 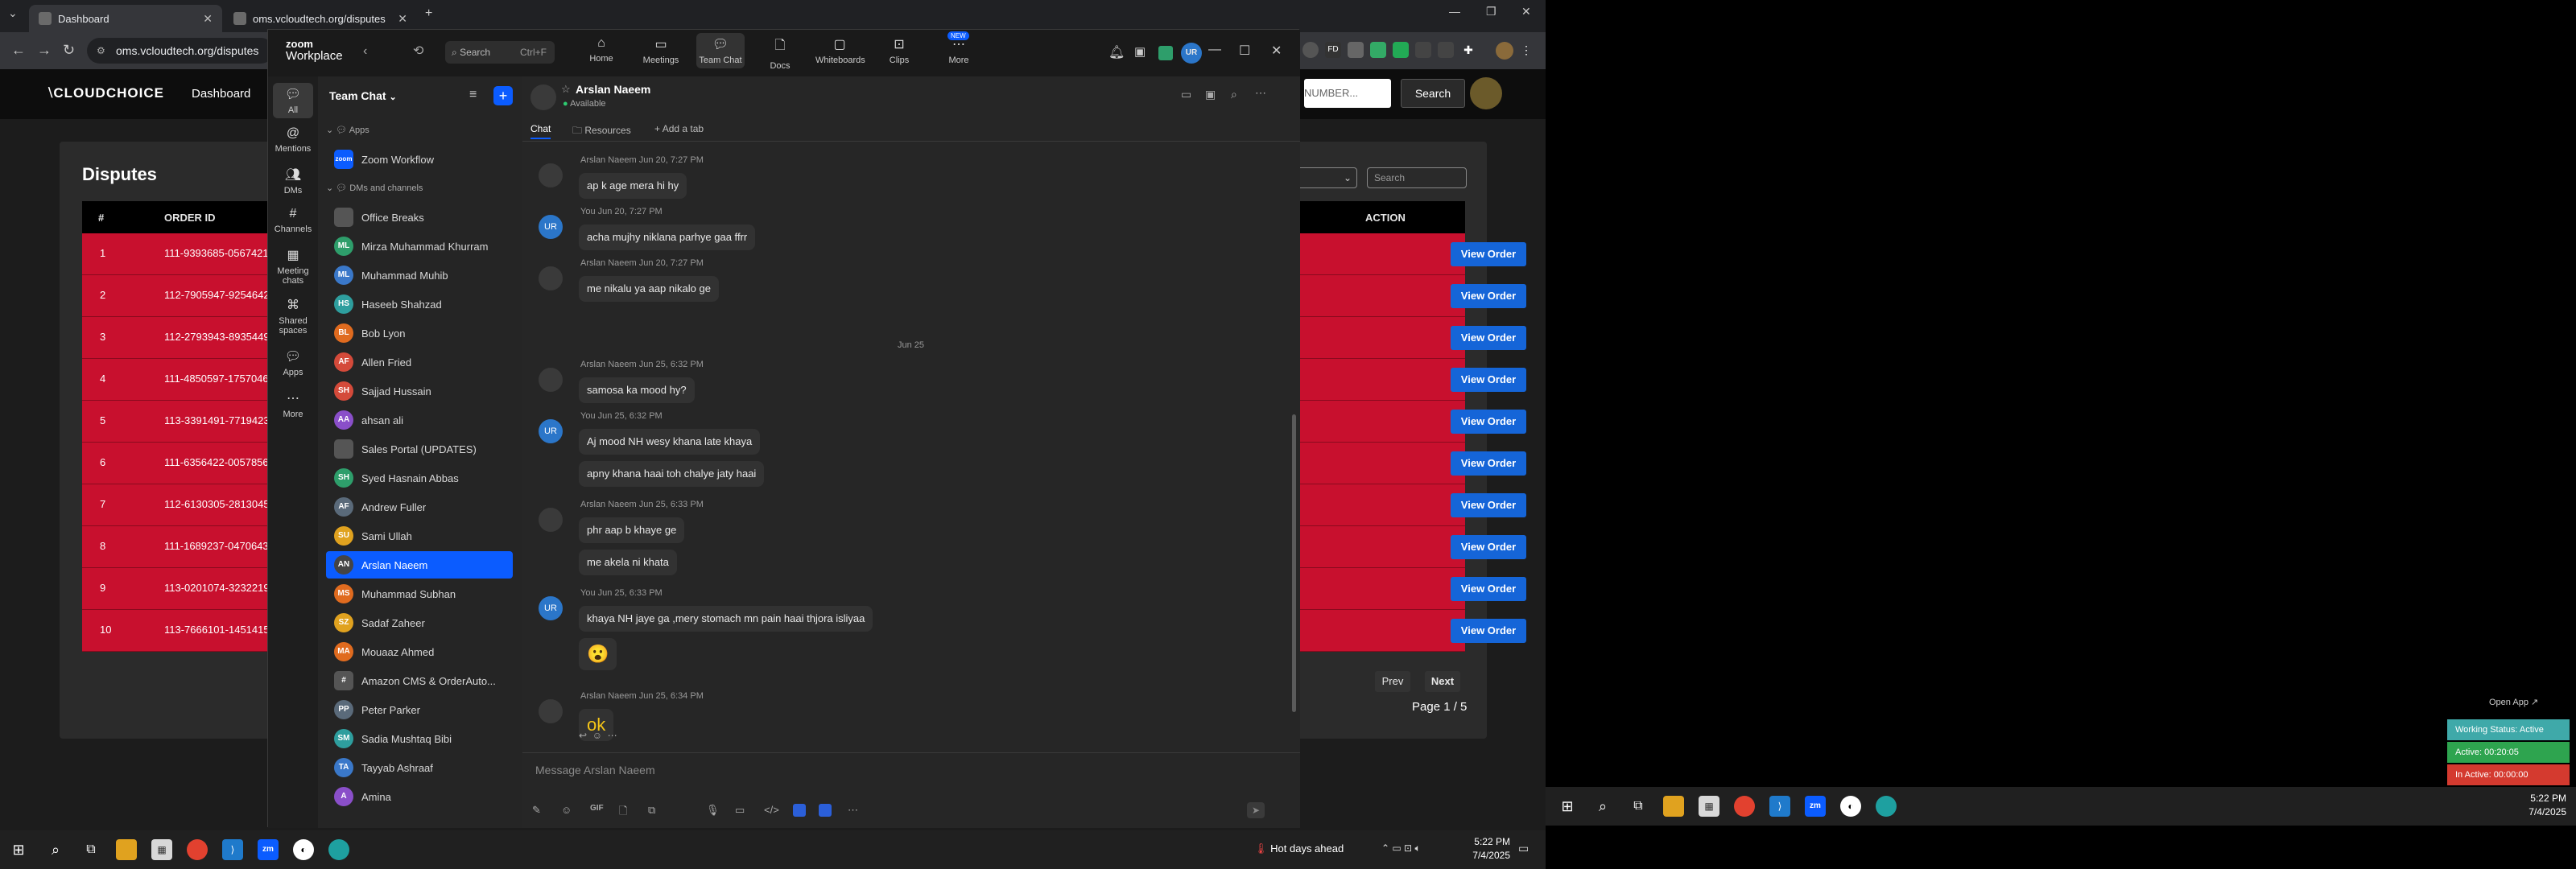 I want to click on prev-page-button: Prev, so click(x=1392, y=681).